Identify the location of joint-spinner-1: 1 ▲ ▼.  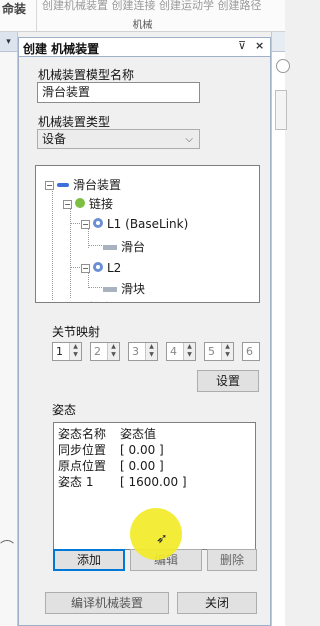
(67, 351).